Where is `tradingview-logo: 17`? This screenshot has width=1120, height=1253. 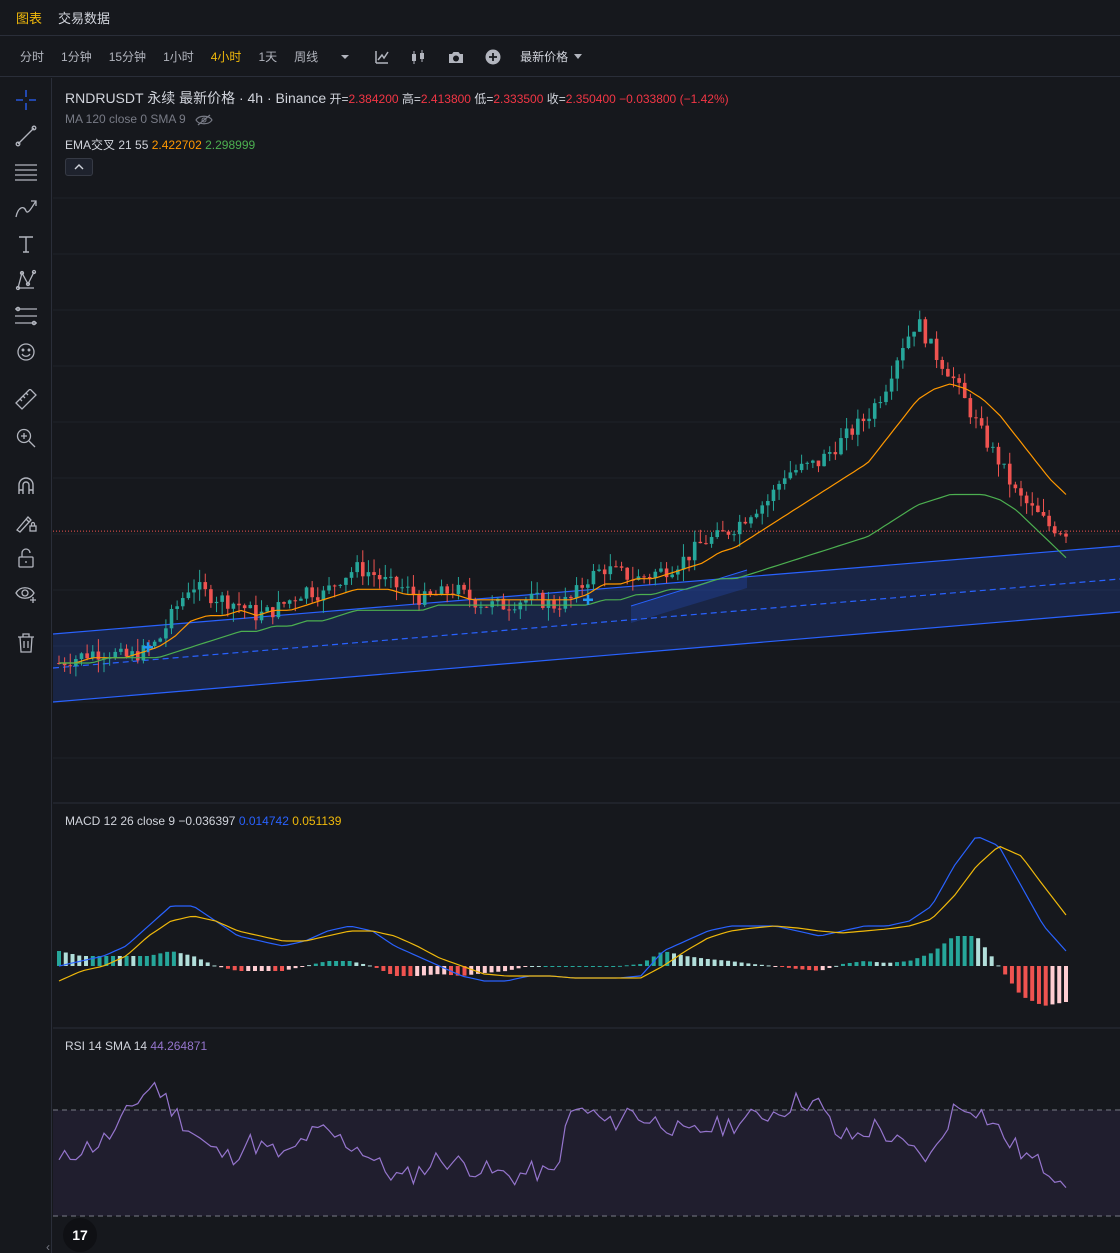
tradingview-logo: 17 is located at coordinates (80, 1235).